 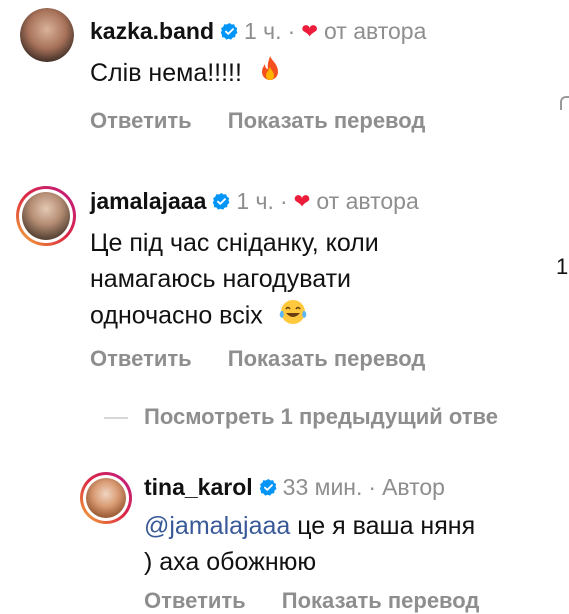 What do you see at coordinates (166, 73) in the screenshot?
I see `comment-text-content: Слів нема!!!!!` at bounding box center [166, 73].